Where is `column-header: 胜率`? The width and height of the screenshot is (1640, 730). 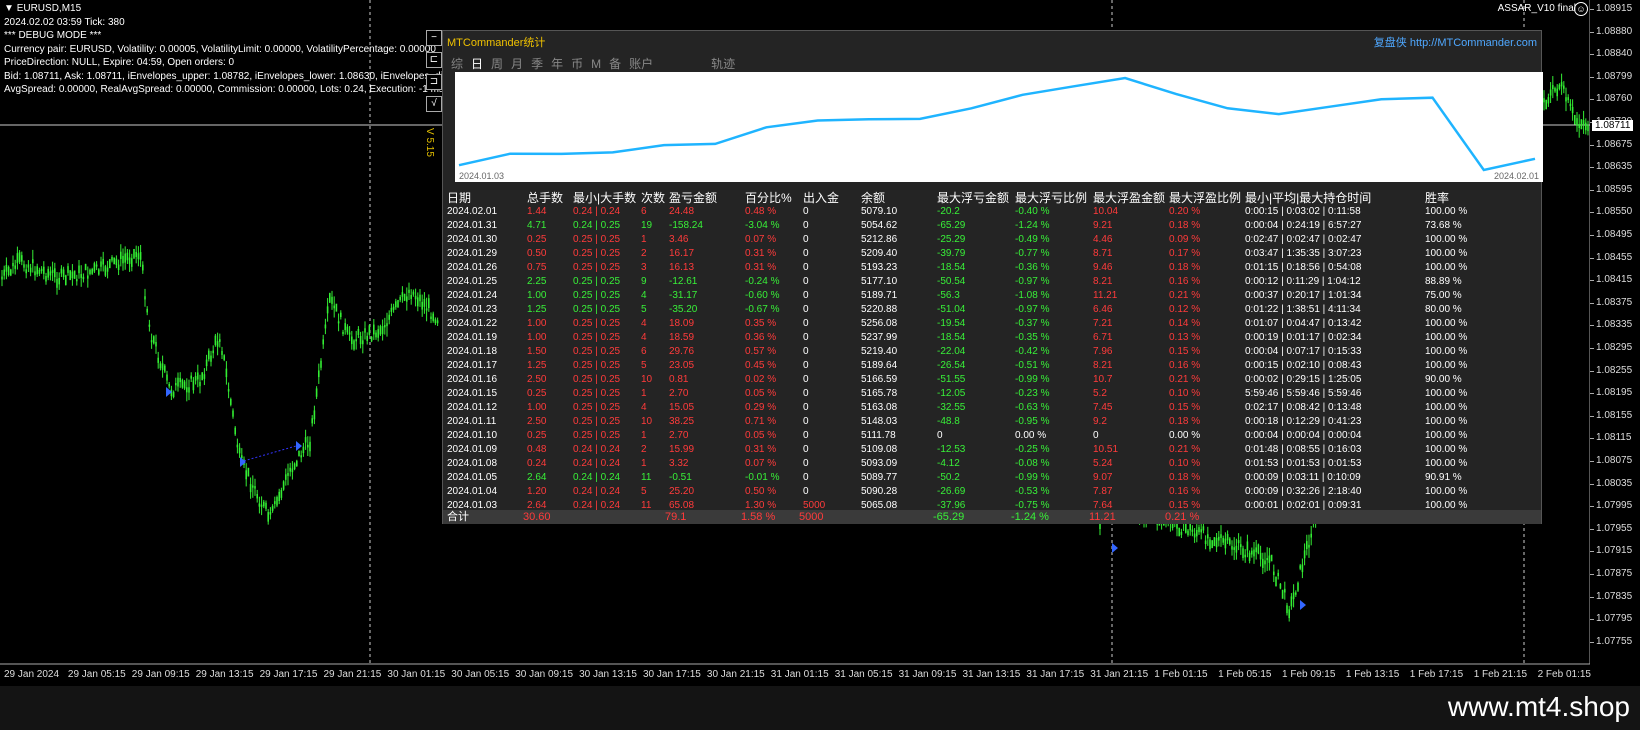 column-header: 胜率 is located at coordinates (1437, 197).